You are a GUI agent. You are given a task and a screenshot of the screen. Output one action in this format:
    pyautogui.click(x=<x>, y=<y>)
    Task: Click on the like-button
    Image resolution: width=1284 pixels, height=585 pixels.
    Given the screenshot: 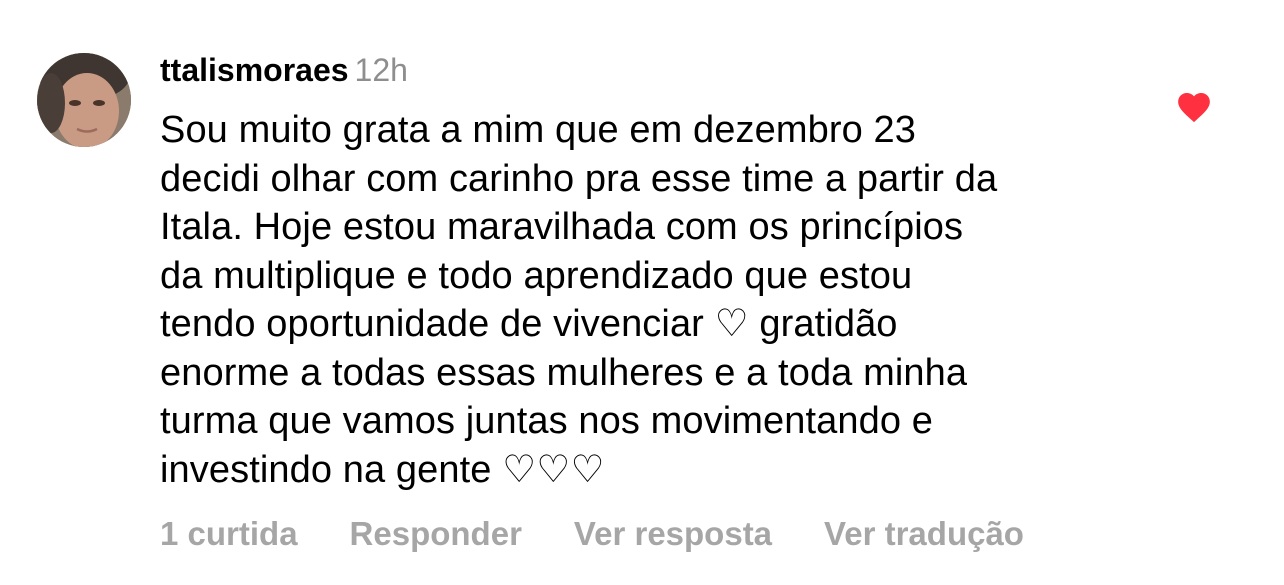 What is the action you would take?
    pyautogui.click(x=1194, y=106)
    